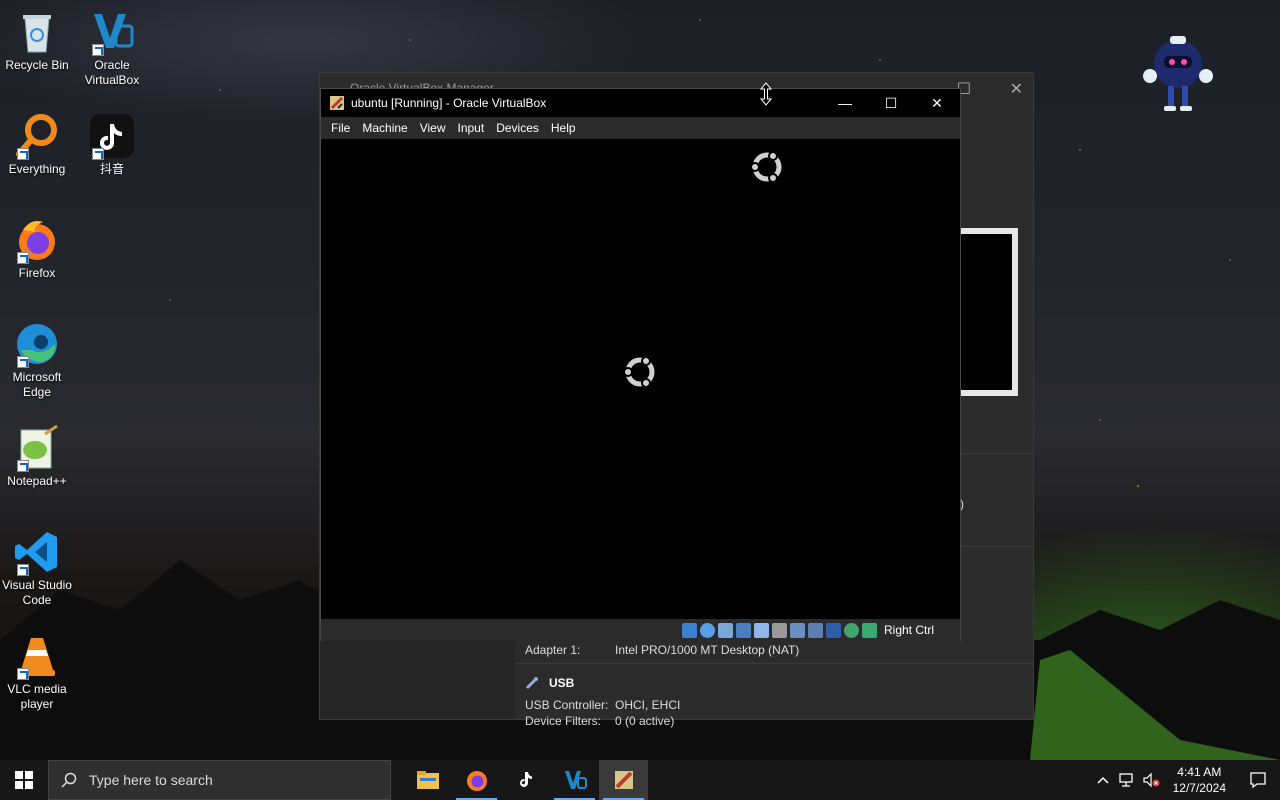 The image size is (1280, 800). I want to click on action-center-button, so click(1258, 780).